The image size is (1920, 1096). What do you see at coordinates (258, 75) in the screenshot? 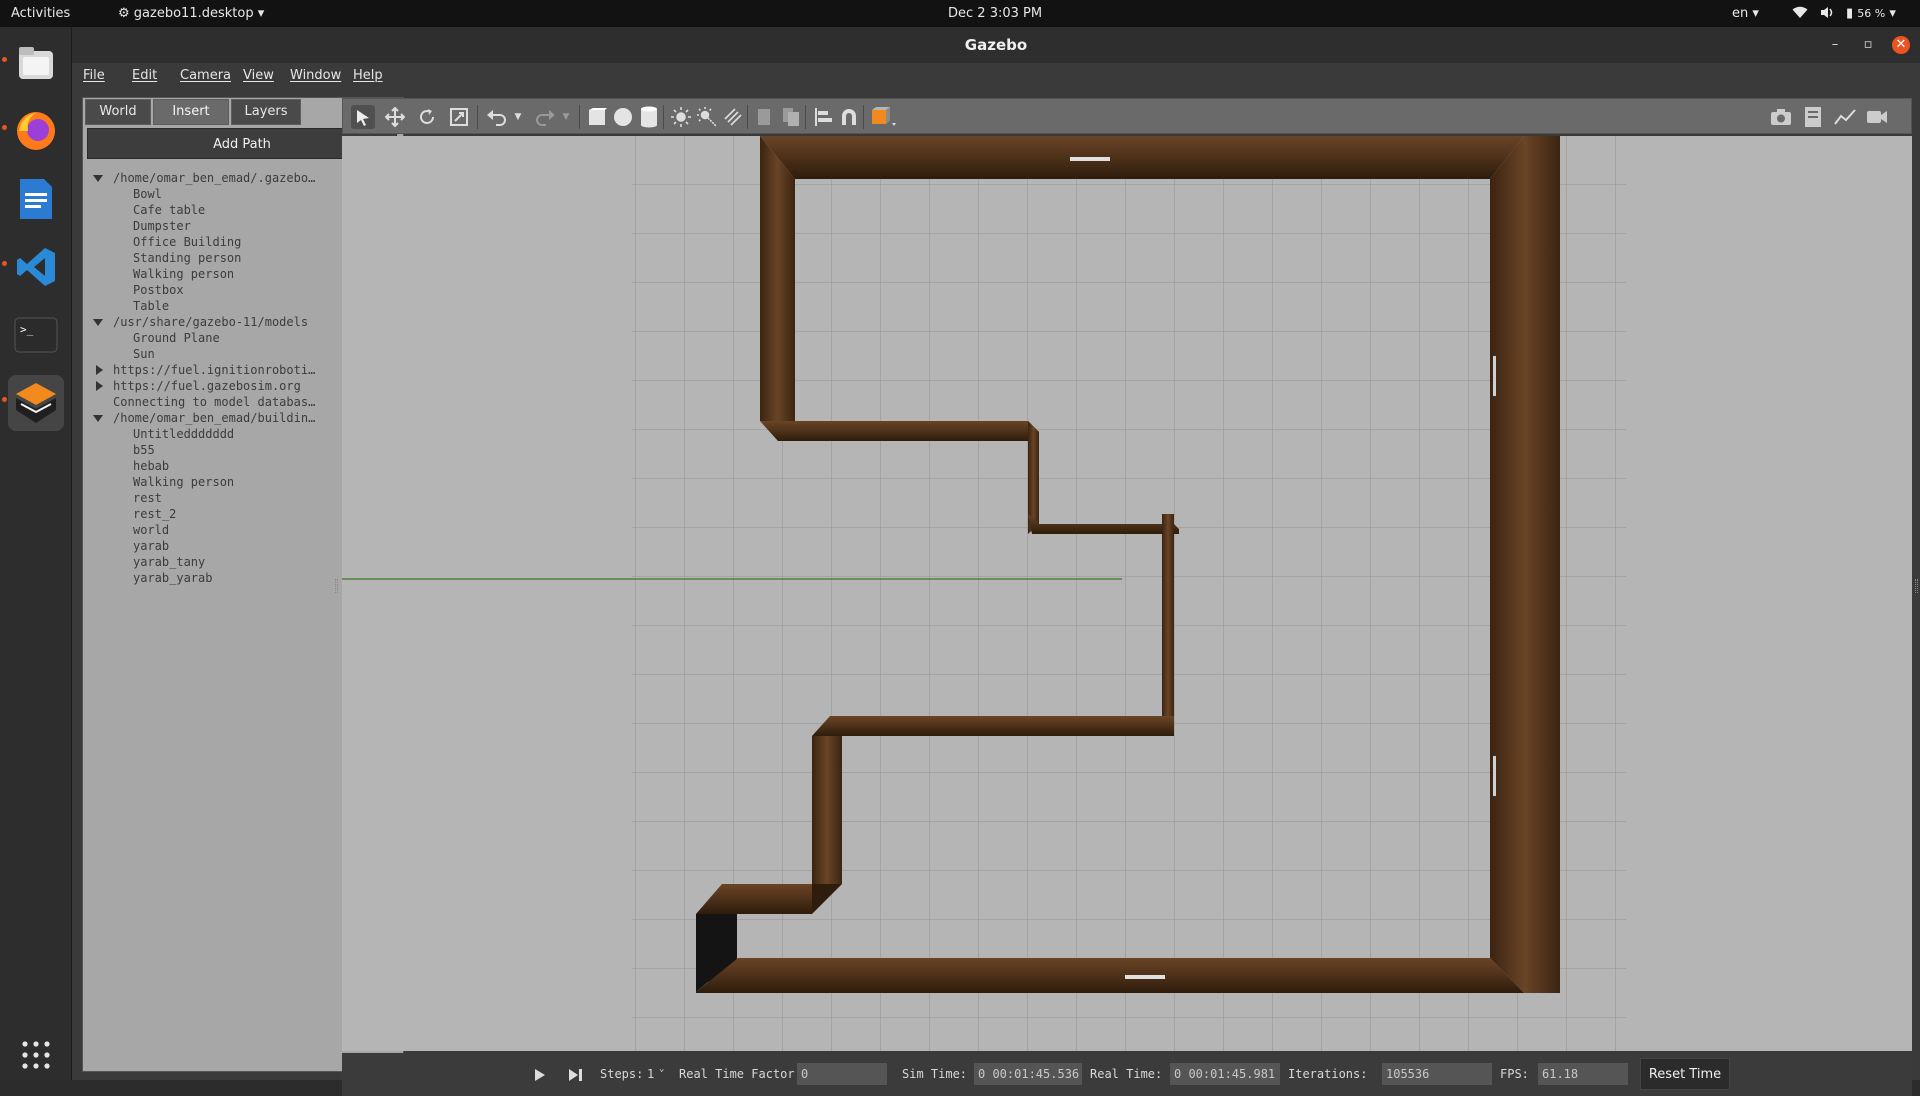
I see `menu-view: View` at bounding box center [258, 75].